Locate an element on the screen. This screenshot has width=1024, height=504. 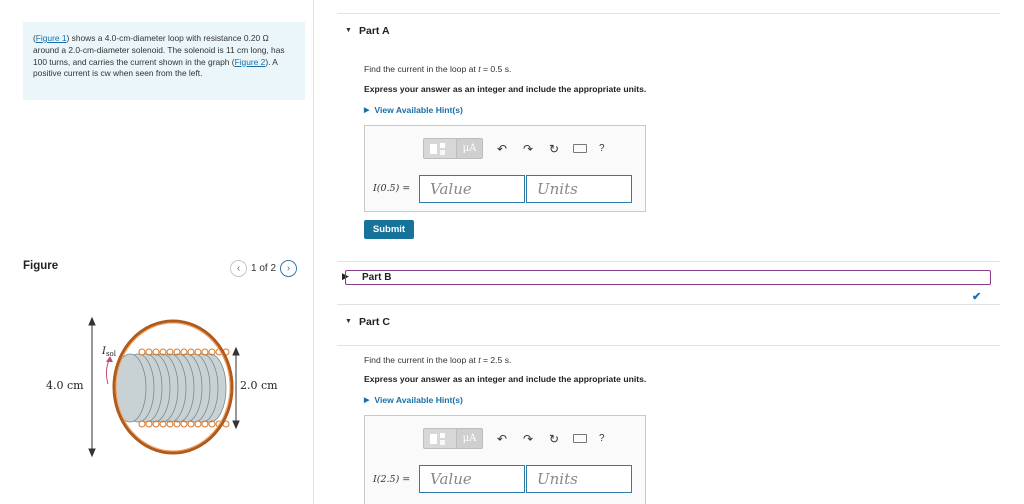
part-a: ▼ Part A is located at coordinates (668, 30).